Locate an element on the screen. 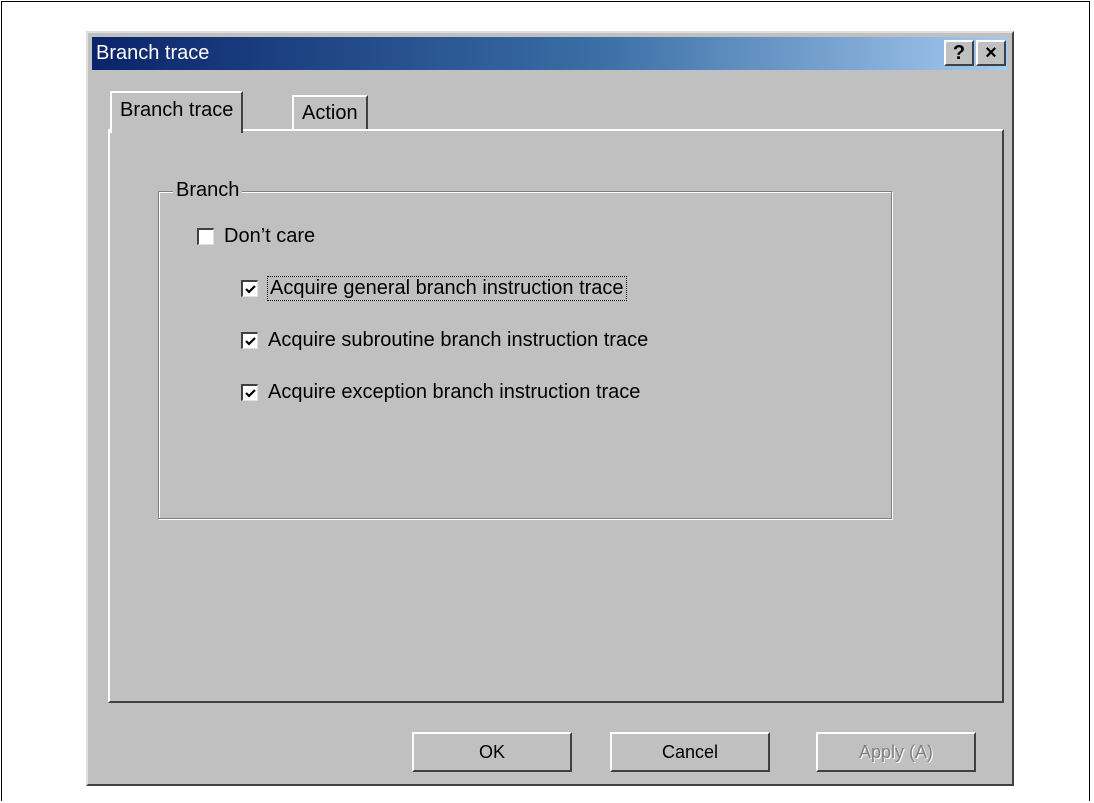  cancel-button: Cancel is located at coordinates (690, 752).